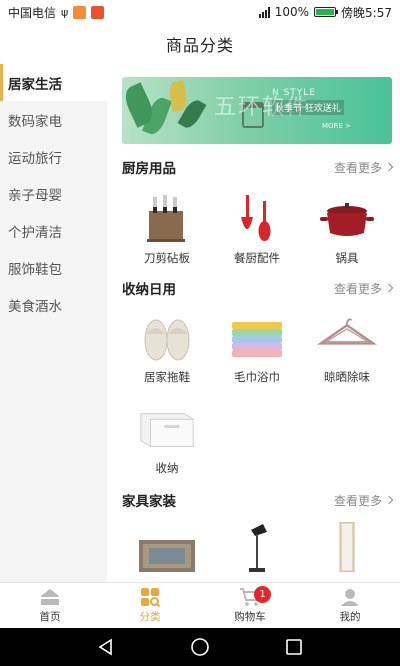  I want to click on pot-icon, so click(347, 217).